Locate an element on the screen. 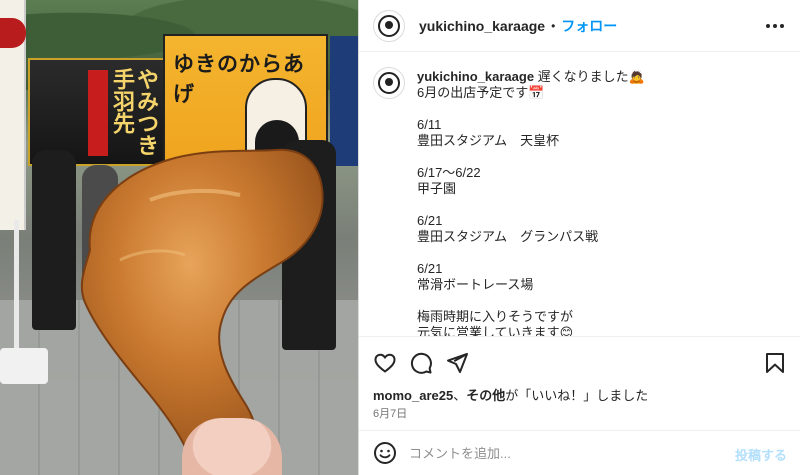  caption-line: 豊田スタジアム 天皇杯 is located at coordinates (488, 140).